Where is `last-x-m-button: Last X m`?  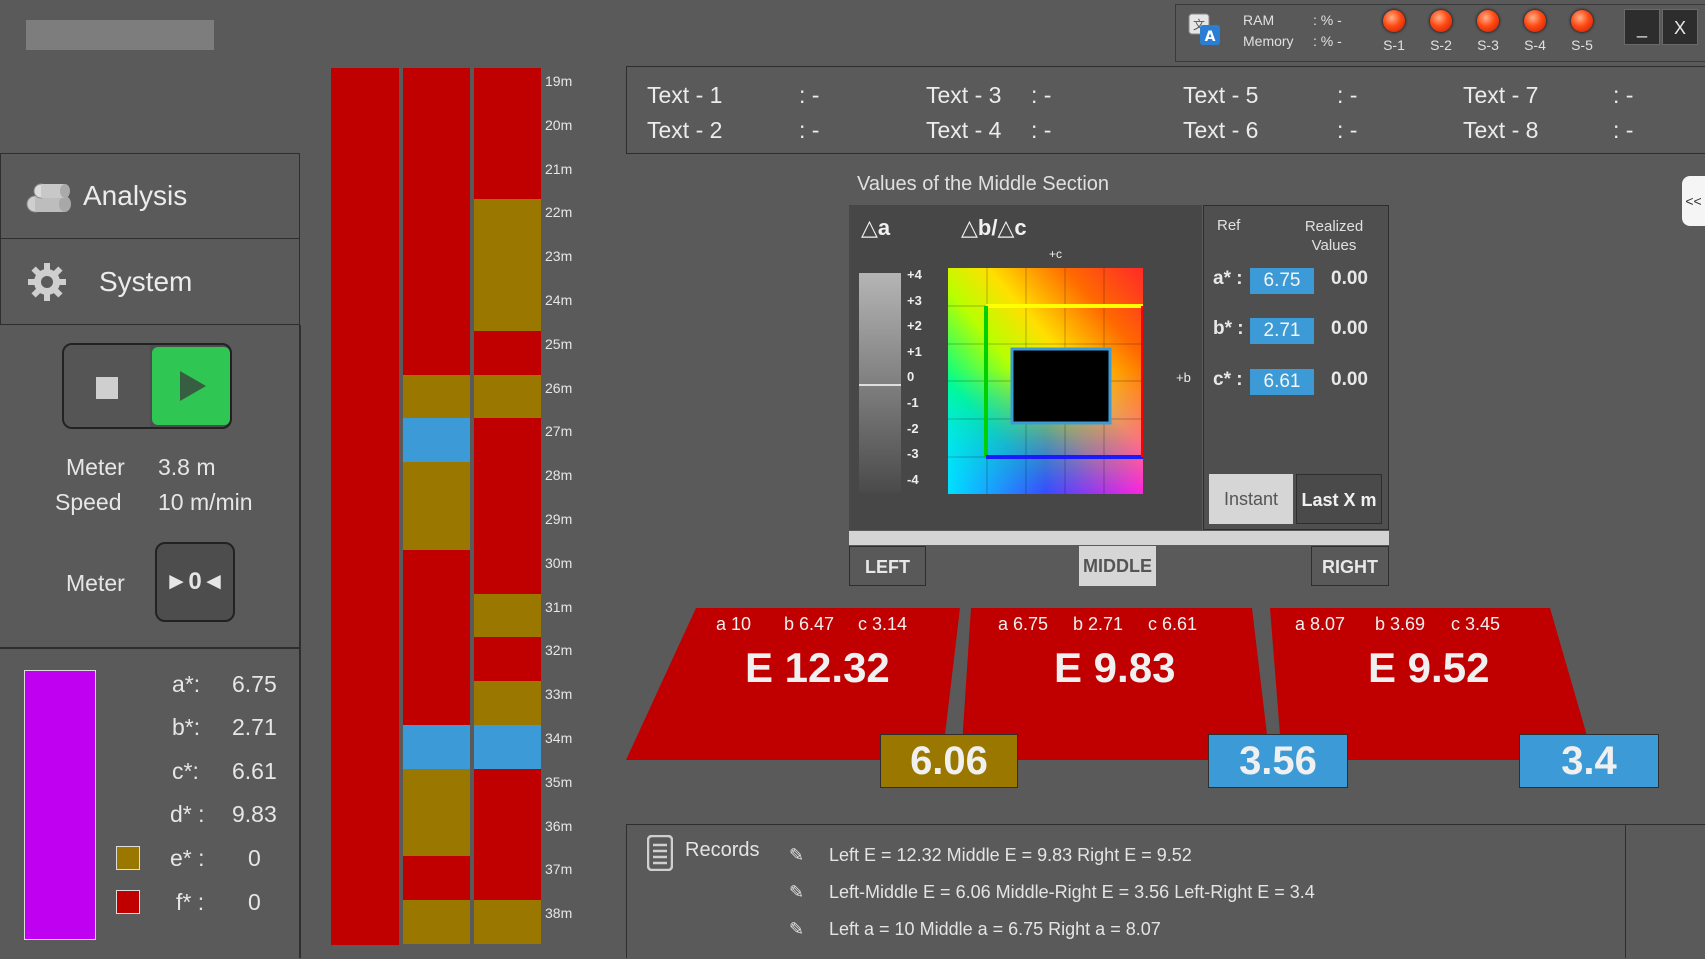 last-x-m-button: Last X m is located at coordinates (1339, 499).